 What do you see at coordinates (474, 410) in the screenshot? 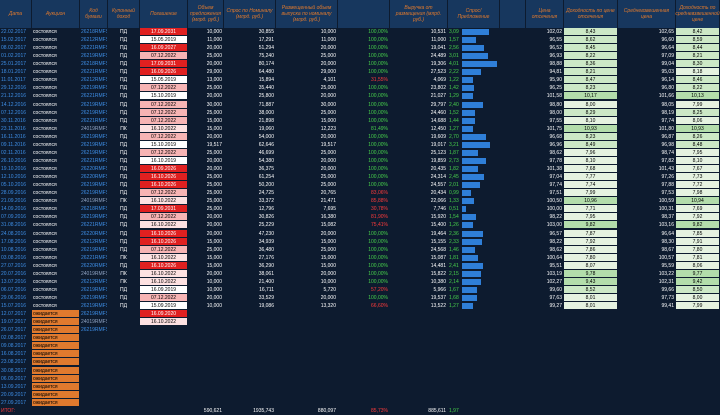
I see `totals-ratio: 1,97` at bounding box center [474, 410].